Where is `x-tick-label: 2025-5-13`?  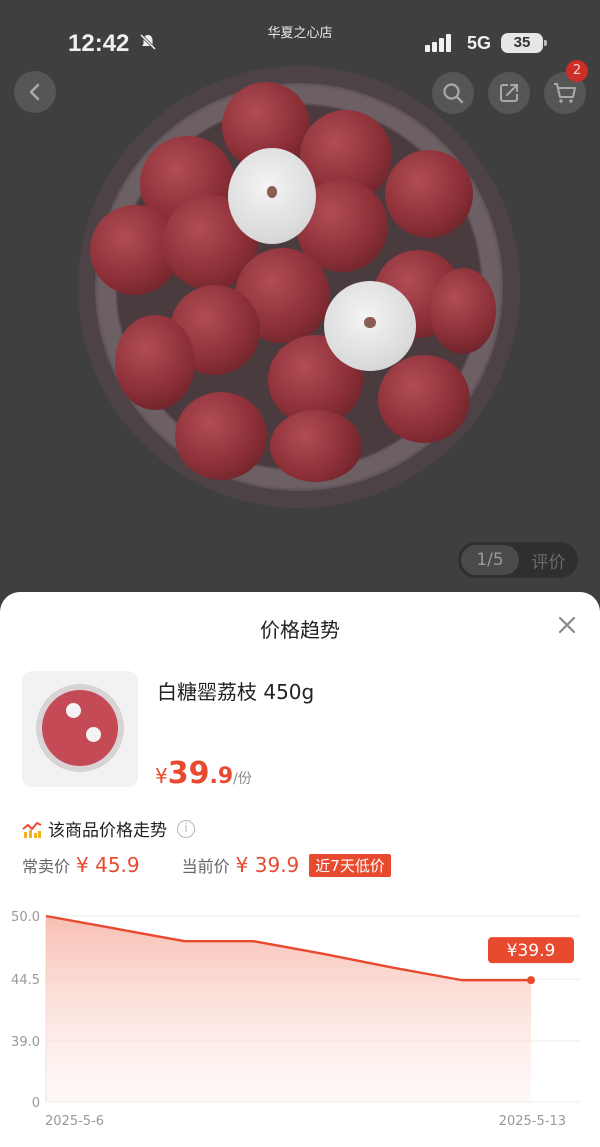
x-tick-label: 2025-5-13 is located at coordinates (532, 1121).